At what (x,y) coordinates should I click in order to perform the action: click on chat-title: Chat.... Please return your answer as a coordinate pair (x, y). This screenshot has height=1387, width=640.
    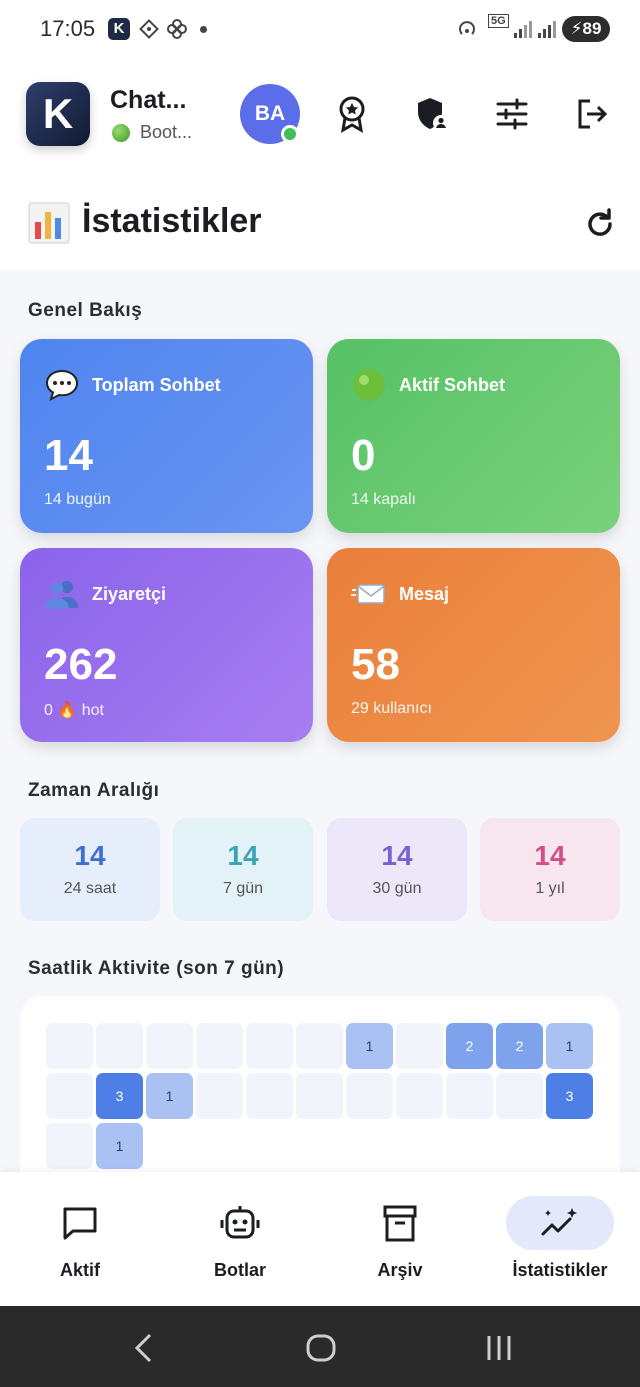
    Looking at the image, I should click on (148, 100).